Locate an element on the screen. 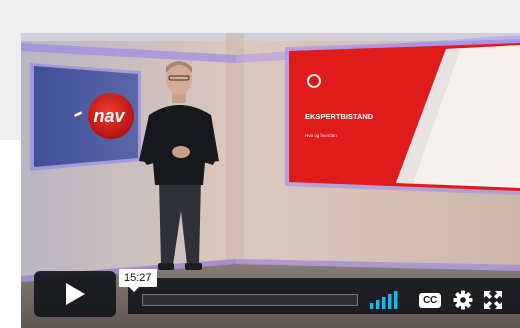 The width and height of the screenshot is (520, 328). slide-subtitle: Hva og hvordan is located at coordinates (321, 135).